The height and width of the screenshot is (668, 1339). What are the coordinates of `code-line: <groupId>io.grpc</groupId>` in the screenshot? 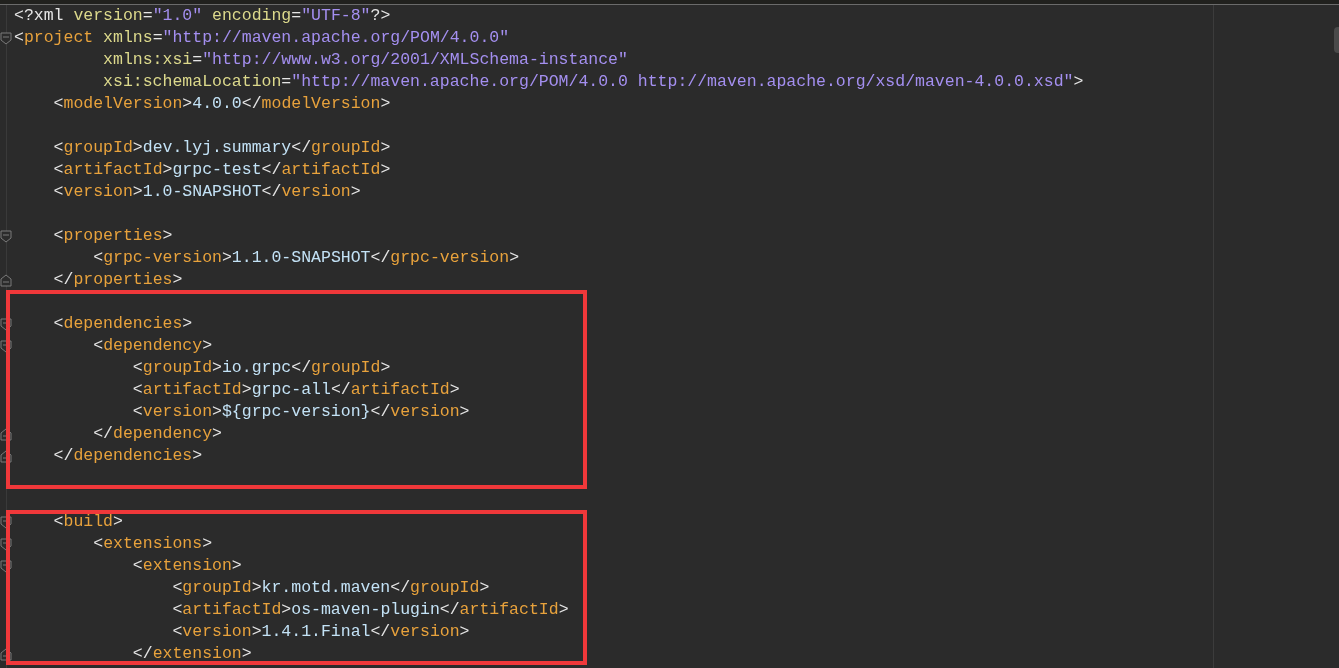 It's located at (261, 368).